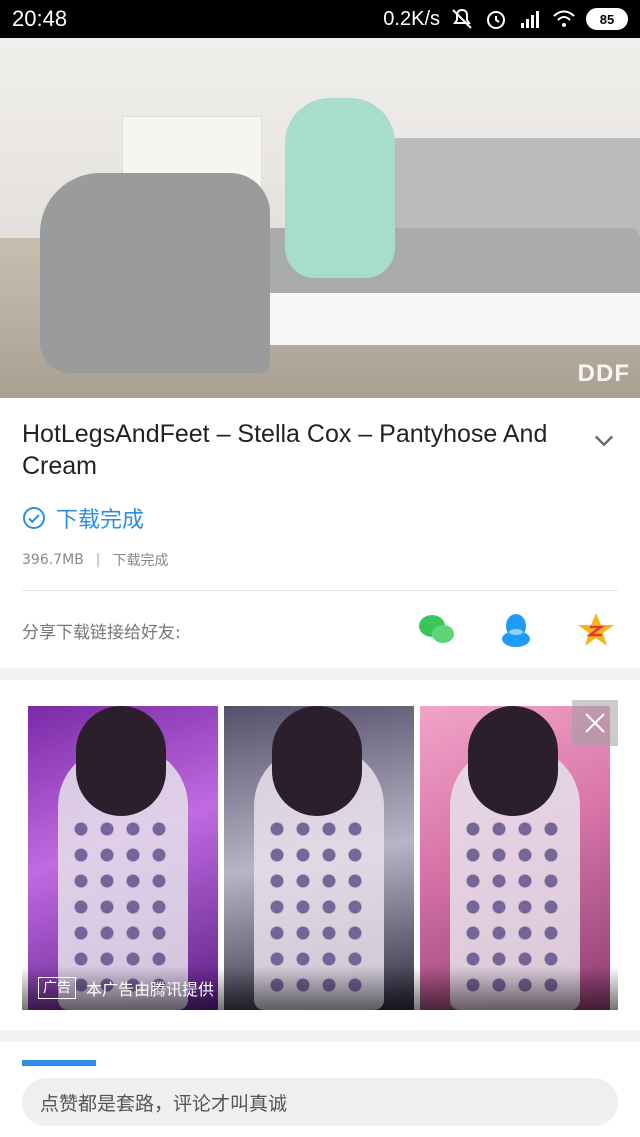 The height and width of the screenshot is (1137, 640). Describe the element at coordinates (454, 319) in the screenshot. I see `scene-sofa-base` at that location.